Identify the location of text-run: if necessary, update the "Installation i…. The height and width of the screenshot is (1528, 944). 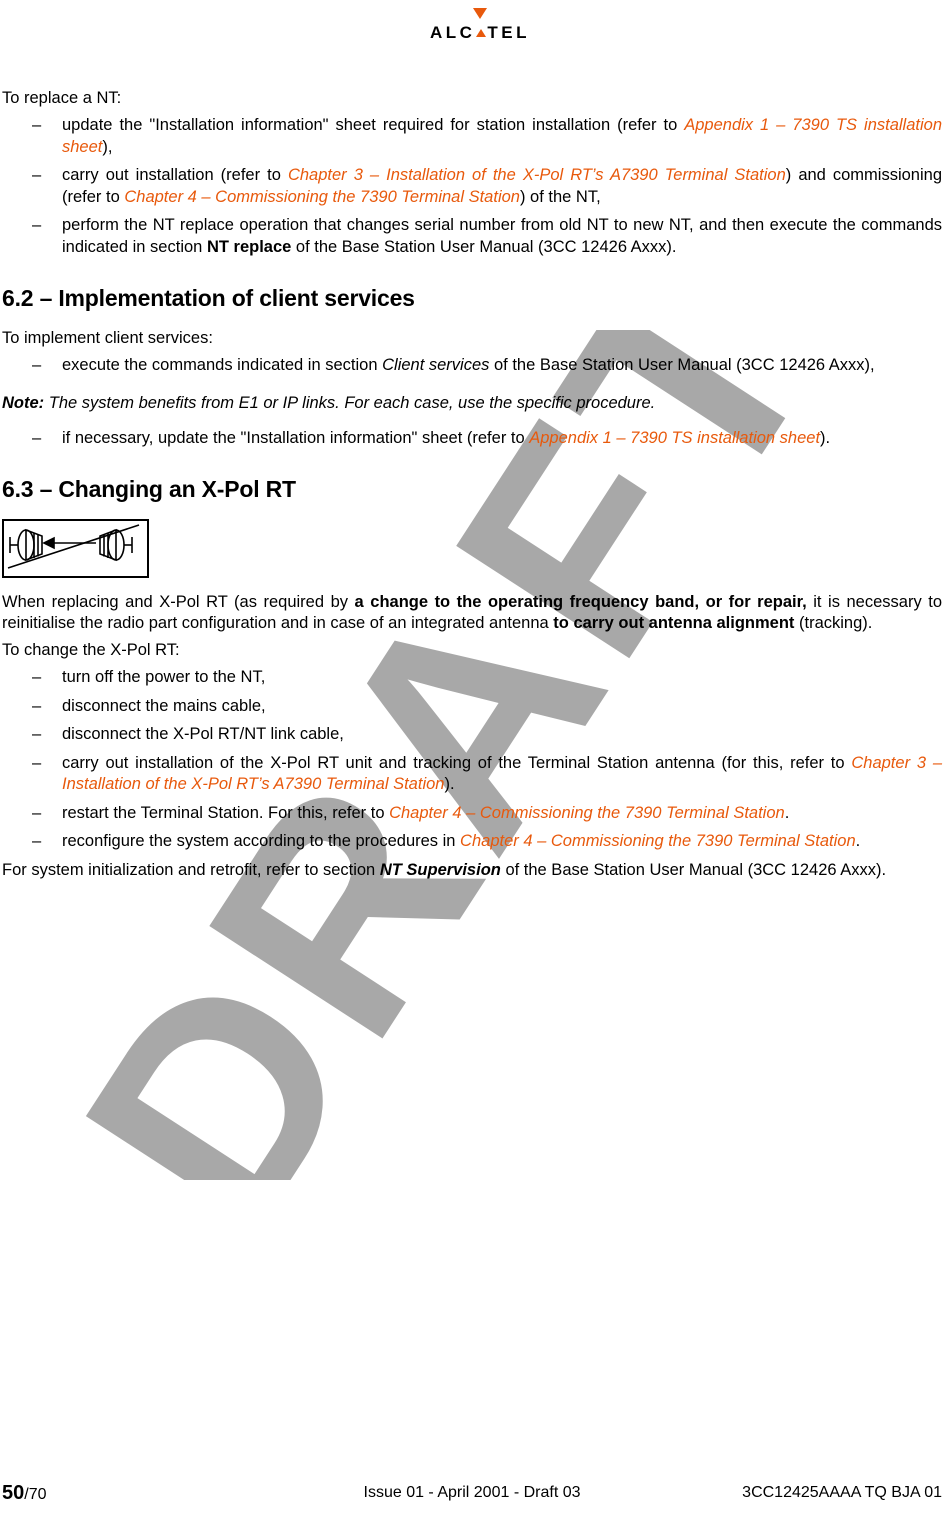
(296, 437).